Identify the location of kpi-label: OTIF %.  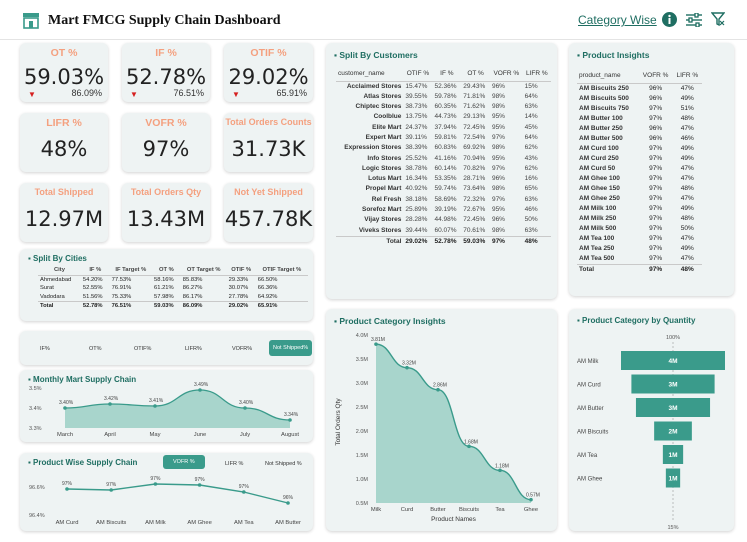
(268, 53).